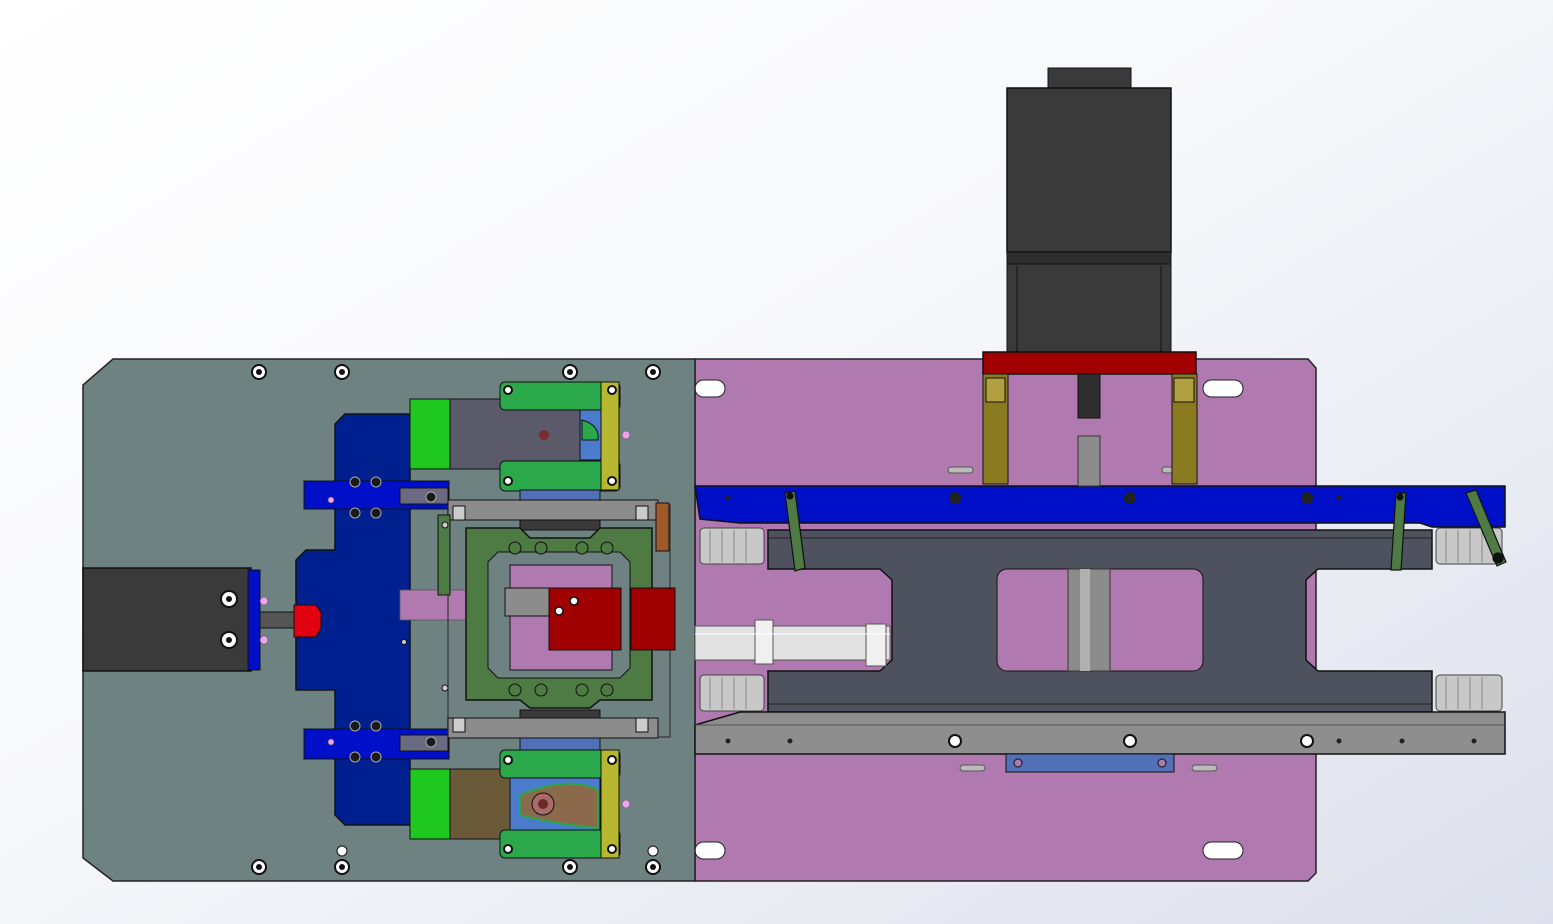 The image size is (1553, 924). Describe the element at coordinates (1100, 733) in the screenshot. I see `gray-rail` at that location.